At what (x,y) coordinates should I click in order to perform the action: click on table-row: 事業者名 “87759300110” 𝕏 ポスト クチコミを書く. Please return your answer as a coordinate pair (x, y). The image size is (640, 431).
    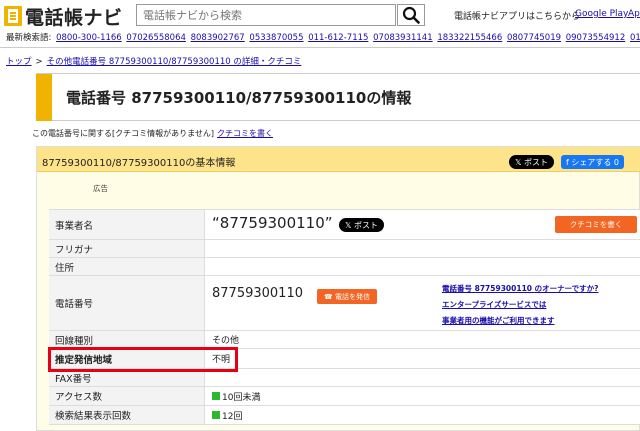
    Looking at the image, I should click on (344, 225).